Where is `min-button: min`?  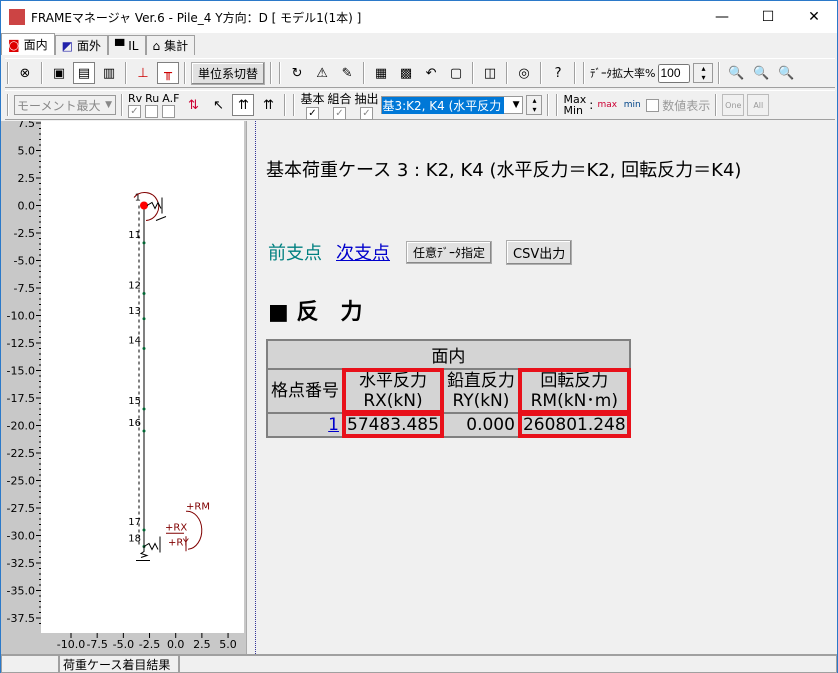
min-button: min is located at coordinates (632, 105).